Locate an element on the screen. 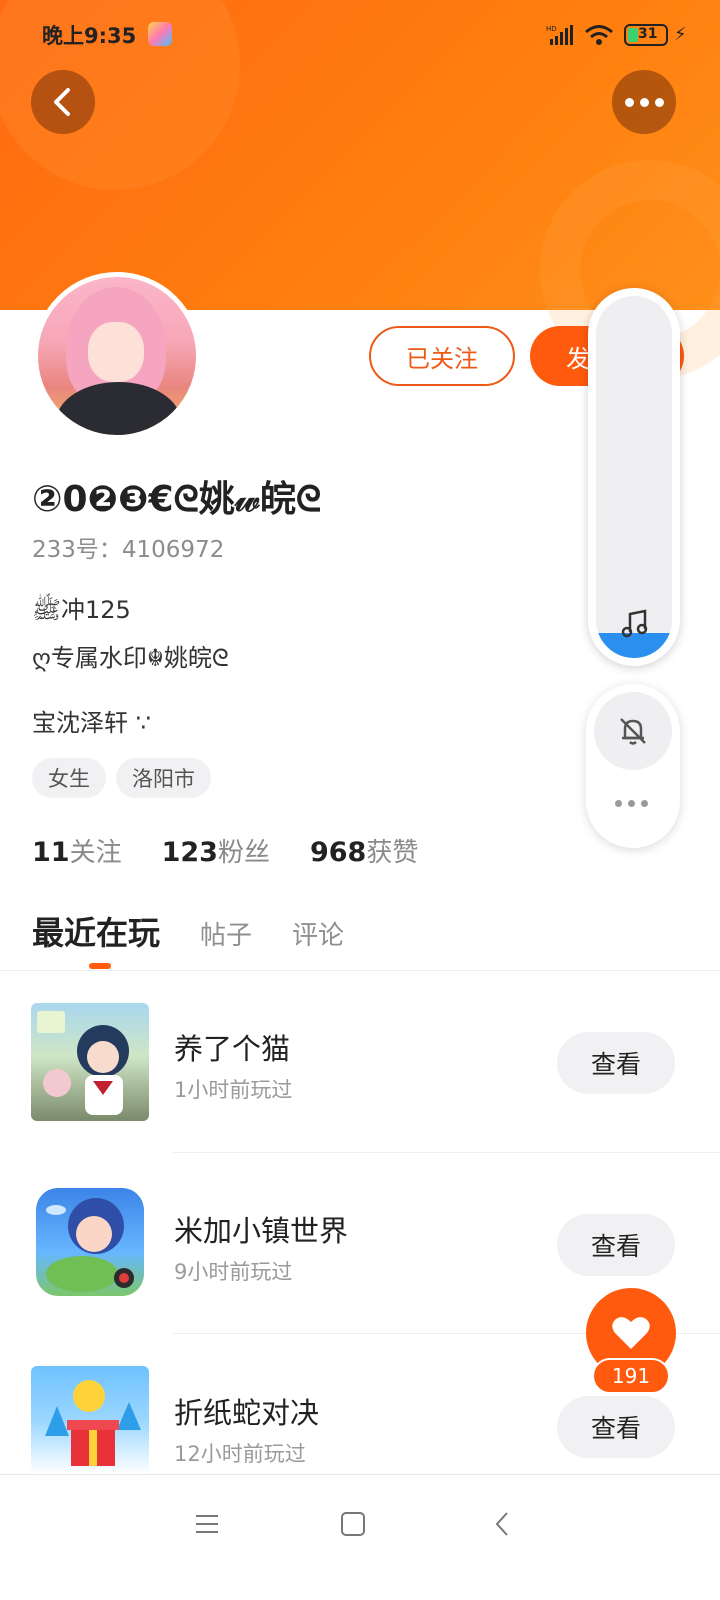 This screenshot has width=720, height=1600. stat-label: 粉丝 is located at coordinates (243, 853).